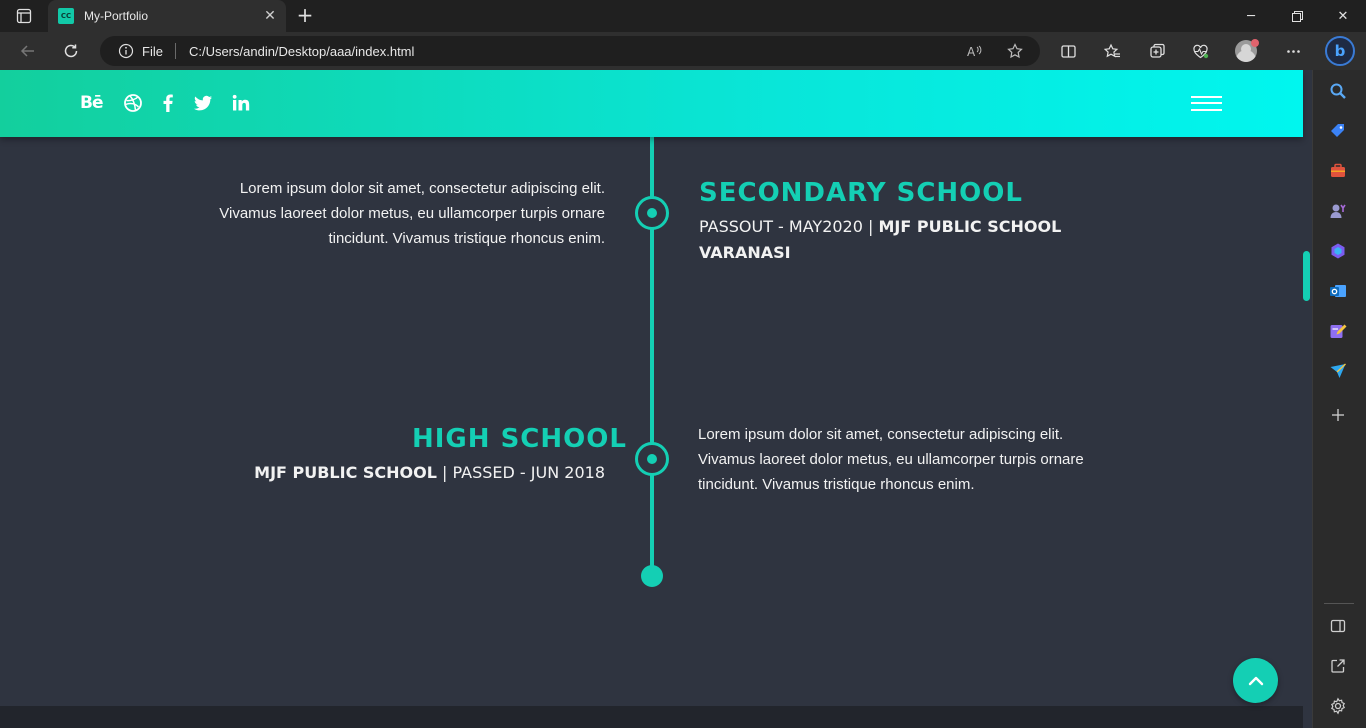  What do you see at coordinates (28, 51) in the screenshot?
I see `back-icon` at bounding box center [28, 51].